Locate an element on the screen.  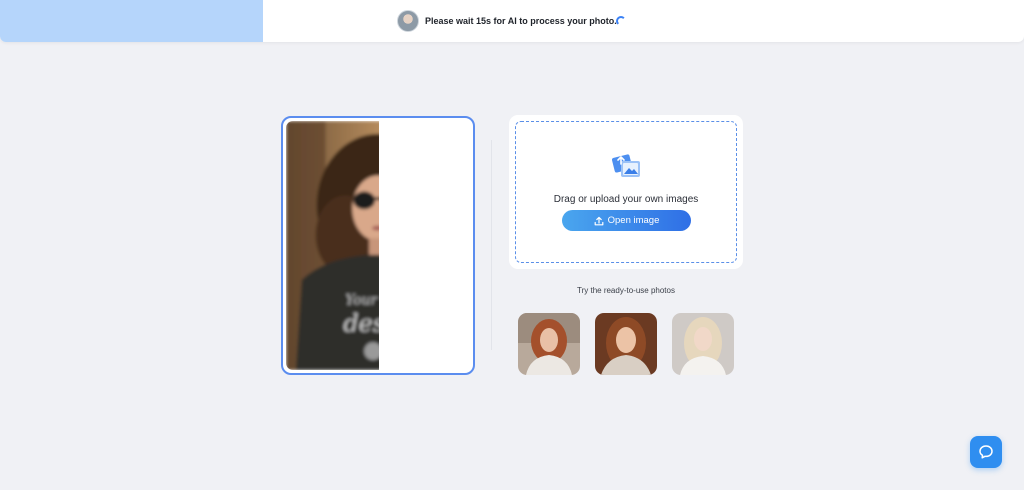
comparison-image: Your design is located at coordinates (378, 245).